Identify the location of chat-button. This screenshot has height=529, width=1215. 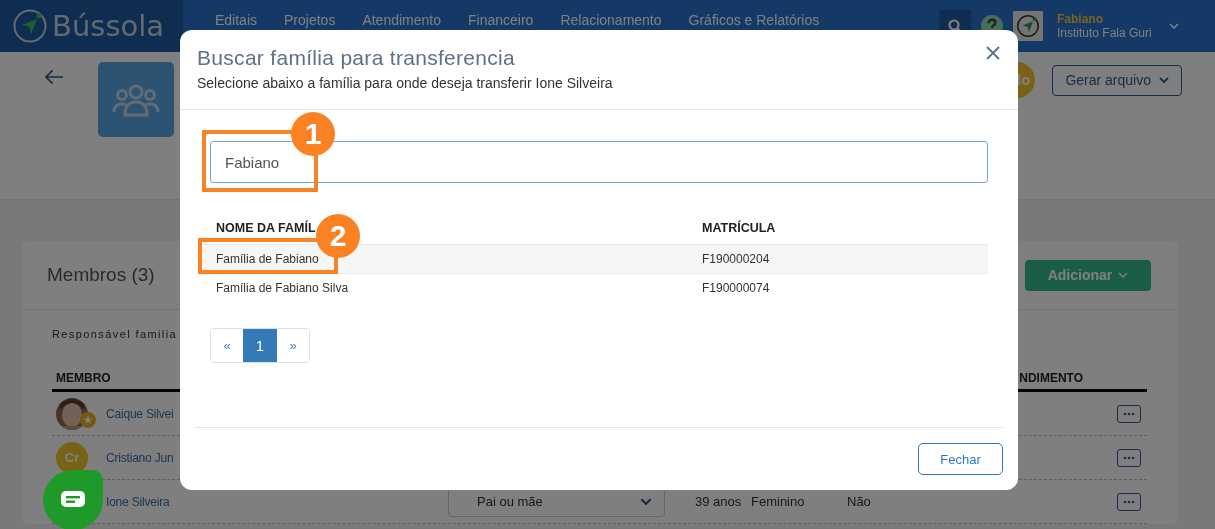
(73, 499).